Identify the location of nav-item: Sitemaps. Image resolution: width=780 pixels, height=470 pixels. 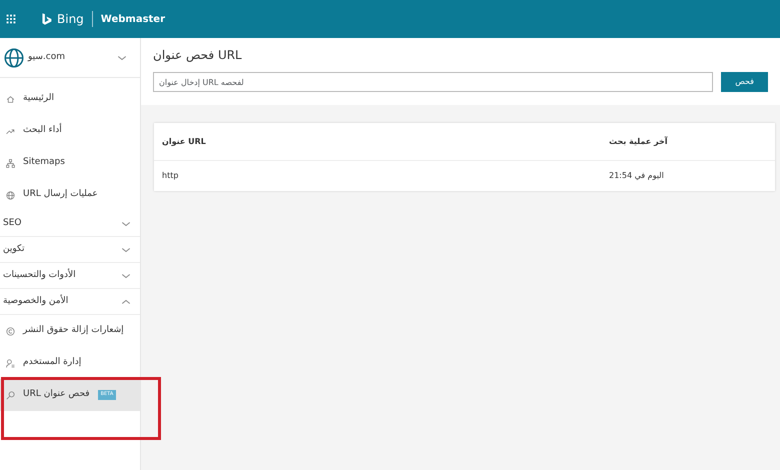
(70, 163).